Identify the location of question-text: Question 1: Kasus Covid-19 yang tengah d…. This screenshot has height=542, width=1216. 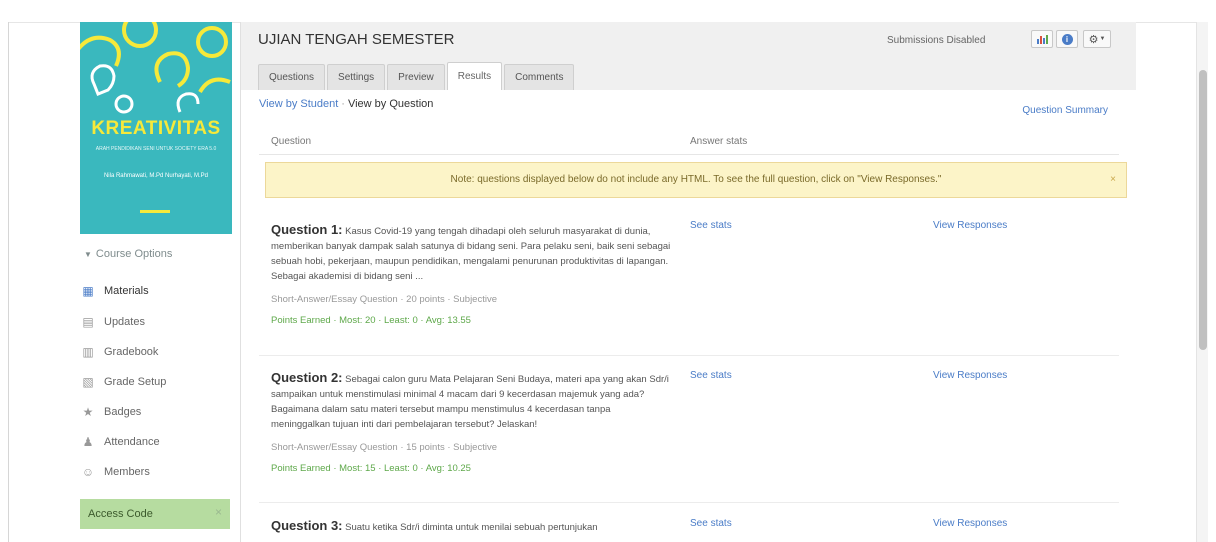
(471, 253).